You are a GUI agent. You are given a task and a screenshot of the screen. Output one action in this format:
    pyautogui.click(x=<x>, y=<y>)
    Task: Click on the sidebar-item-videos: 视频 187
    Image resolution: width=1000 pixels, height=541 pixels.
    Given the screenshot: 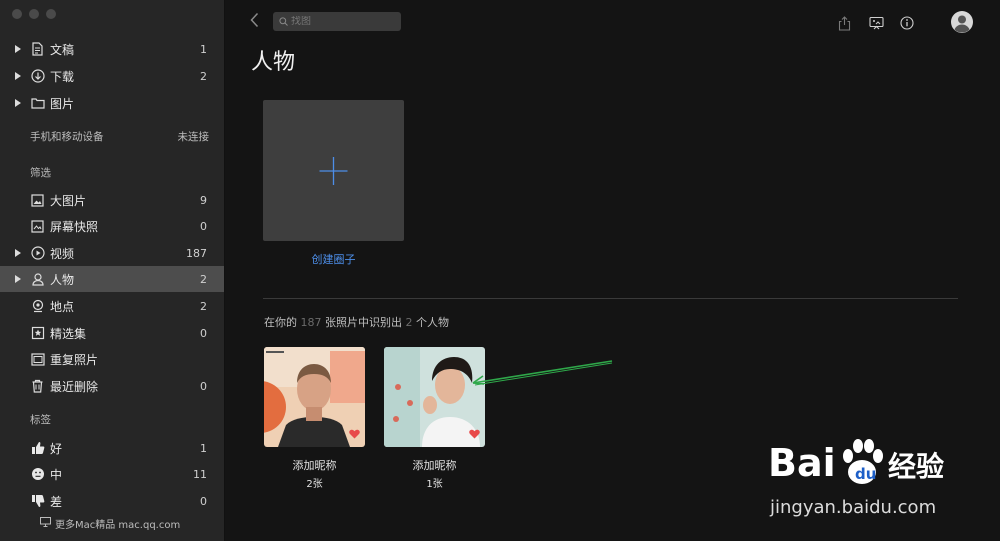 What is the action you would take?
    pyautogui.click(x=112, y=253)
    